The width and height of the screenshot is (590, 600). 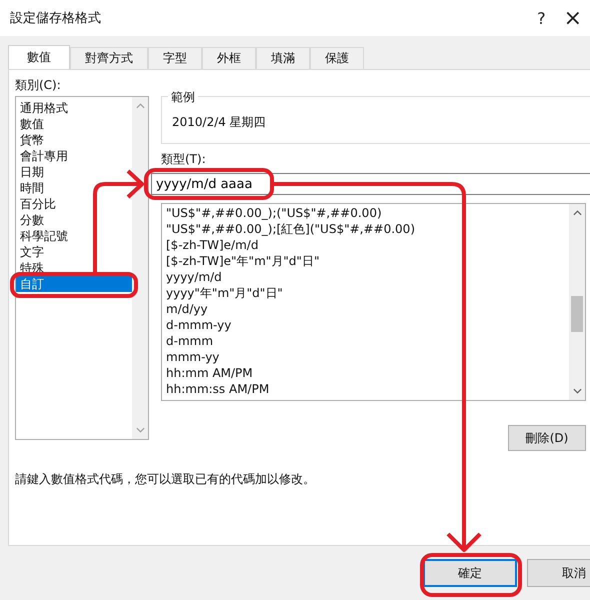 I want to click on format-item: d-mmm, so click(x=367, y=341).